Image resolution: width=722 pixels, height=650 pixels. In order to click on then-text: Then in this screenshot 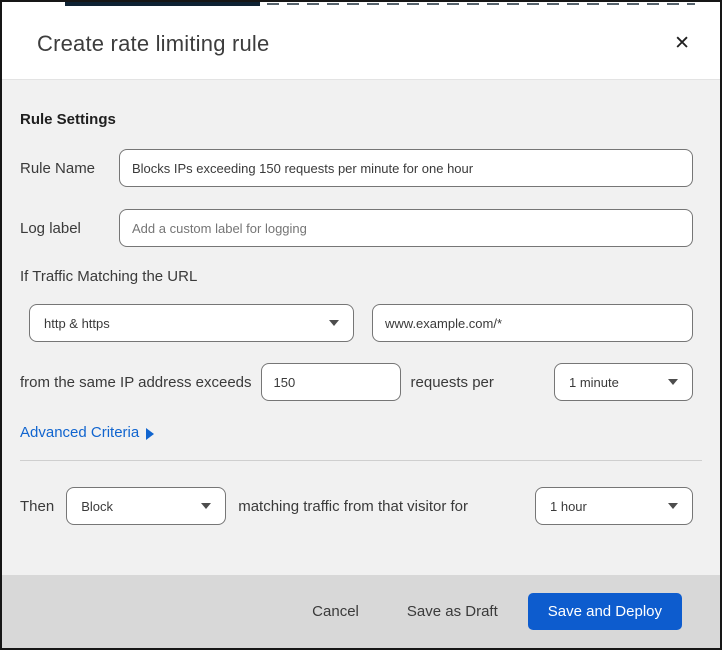, I will do `click(37, 506)`.